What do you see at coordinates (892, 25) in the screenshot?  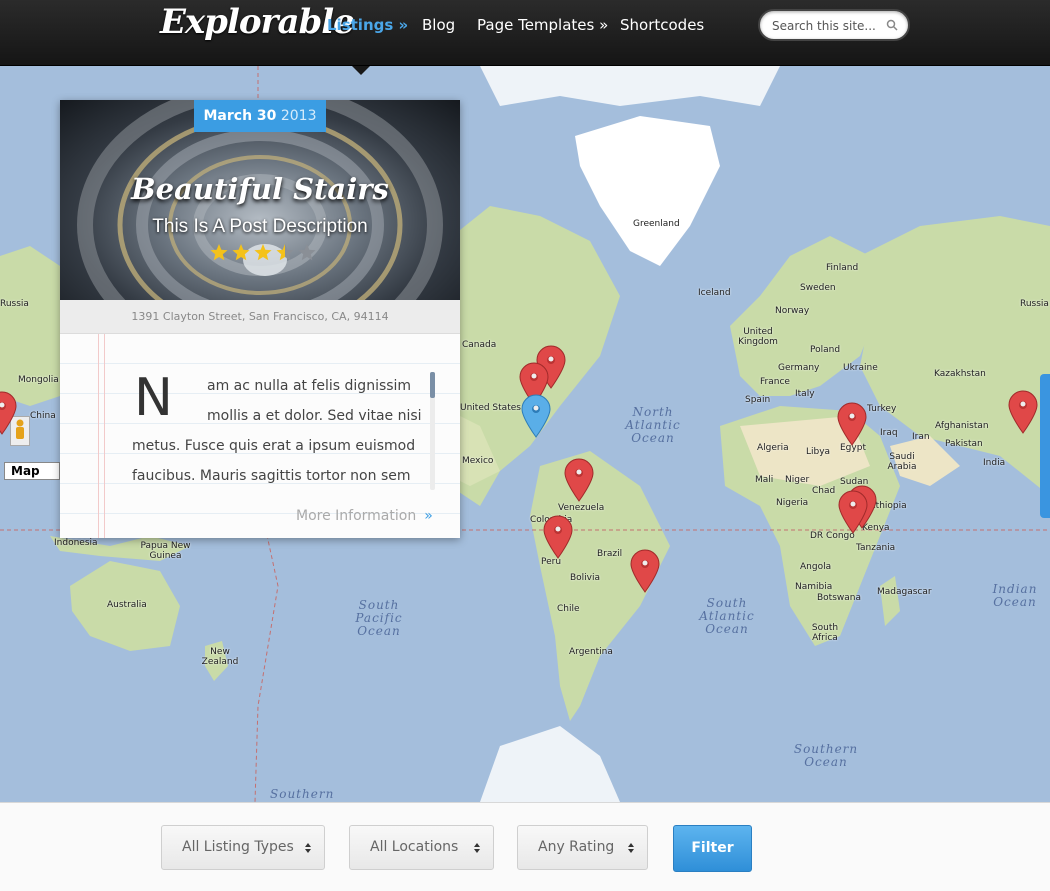 I see `search-icon` at bounding box center [892, 25].